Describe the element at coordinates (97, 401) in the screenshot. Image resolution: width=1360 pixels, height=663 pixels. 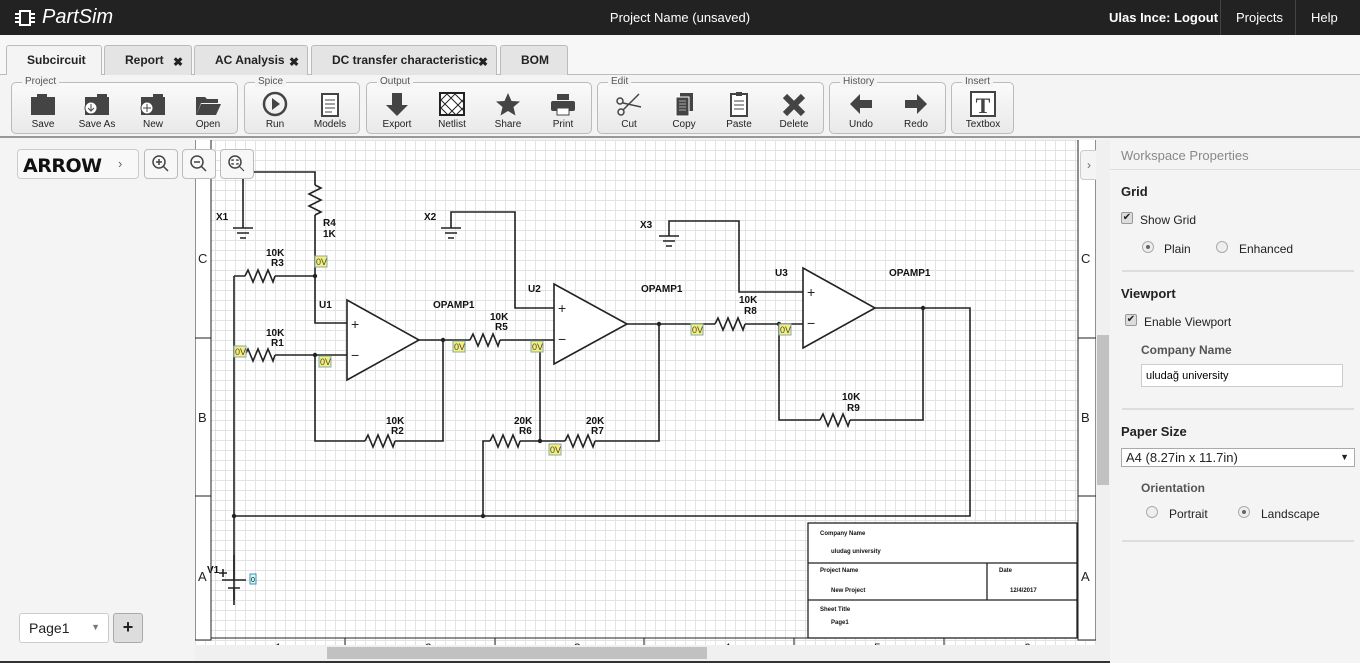
I see `parts-panel: ARROW › Page1 ▼ +` at that location.